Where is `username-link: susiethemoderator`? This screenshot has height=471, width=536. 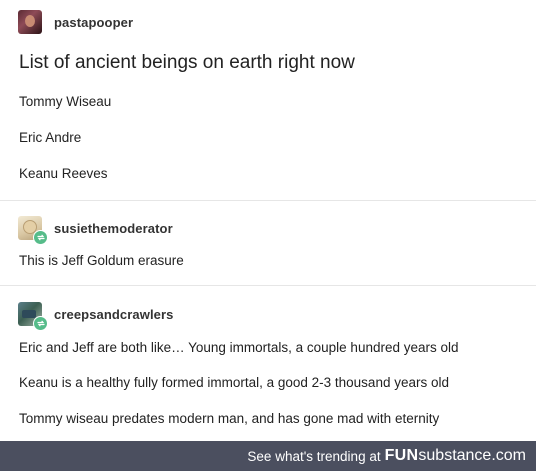 username-link: susiethemoderator is located at coordinates (113, 228).